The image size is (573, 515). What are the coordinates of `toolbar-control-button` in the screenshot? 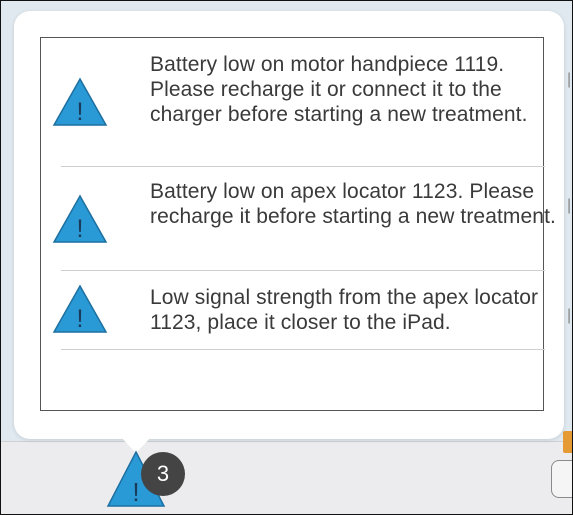 It's located at (561, 479).